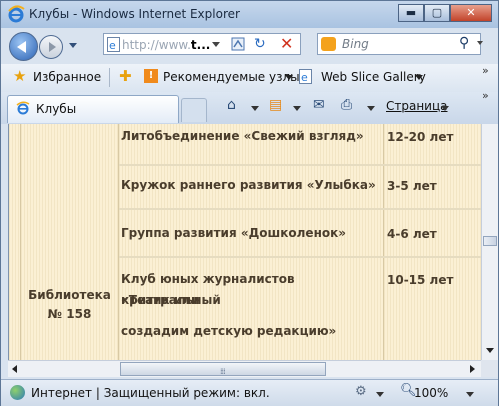 Image resolution: width=499 pixels, height=406 pixels. What do you see at coordinates (16, 14) in the screenshot?
I see `ie-logo-icon` at bounding box center [16, 14].